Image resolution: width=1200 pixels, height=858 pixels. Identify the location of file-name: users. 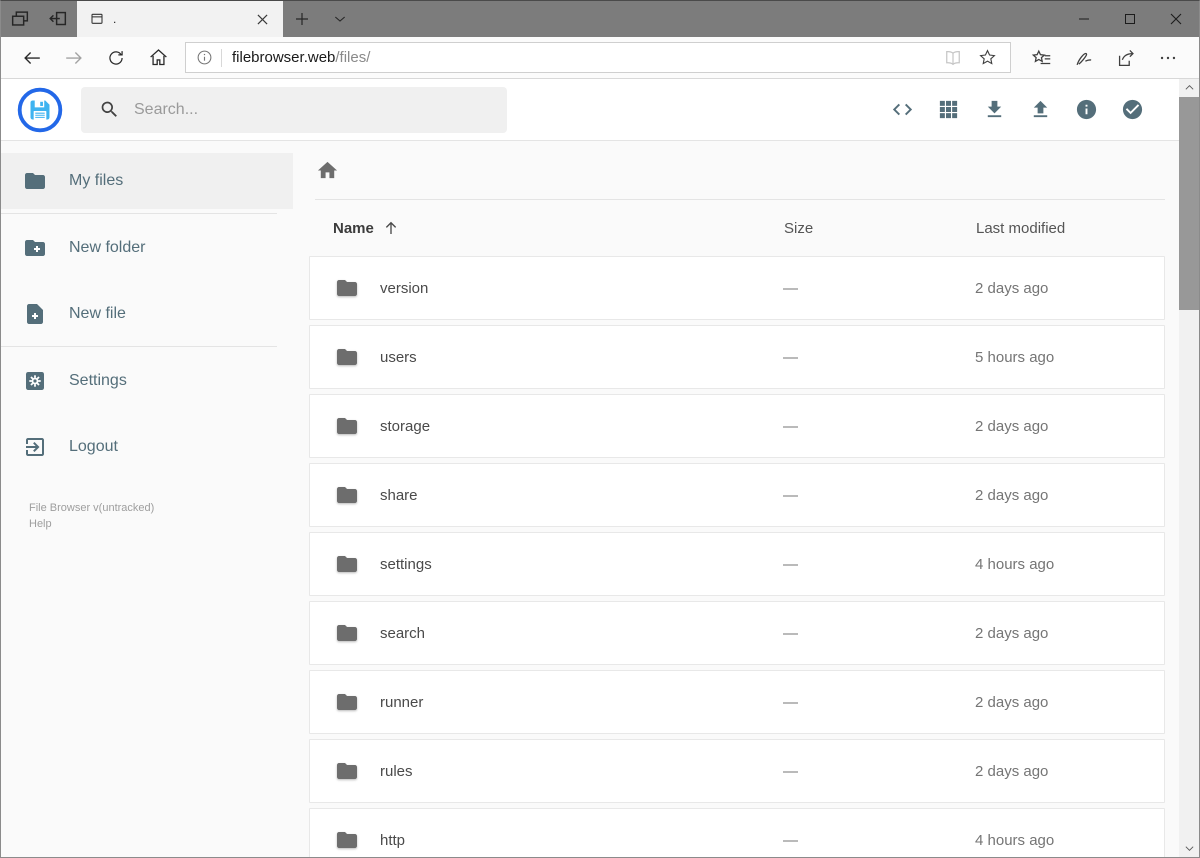
(398, 357).